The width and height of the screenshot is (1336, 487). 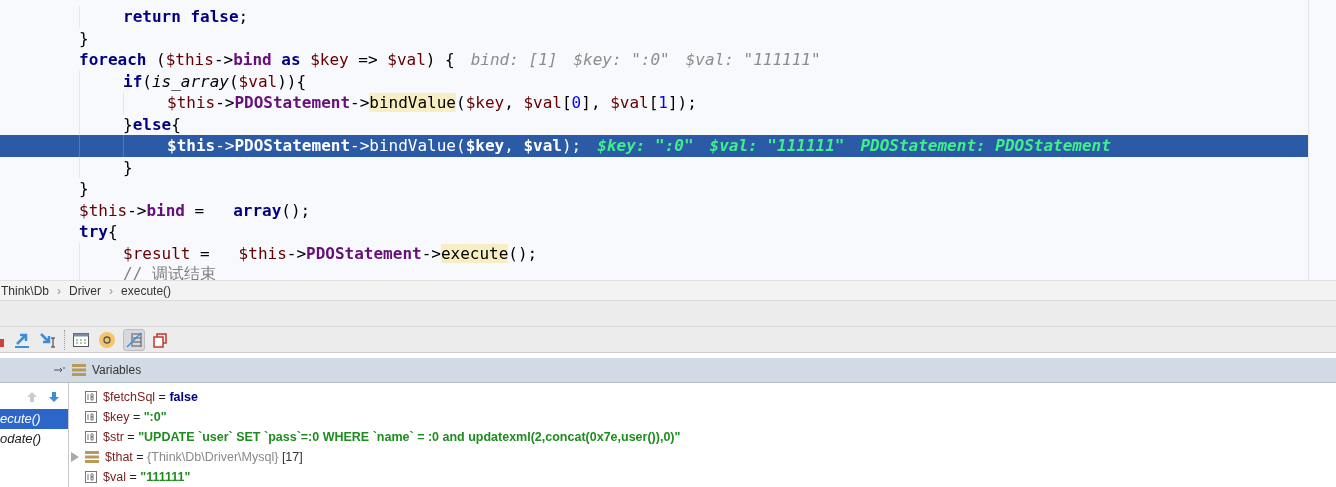 I want to click on variable-entry: $val = "111111", so click(x=147, y=477).